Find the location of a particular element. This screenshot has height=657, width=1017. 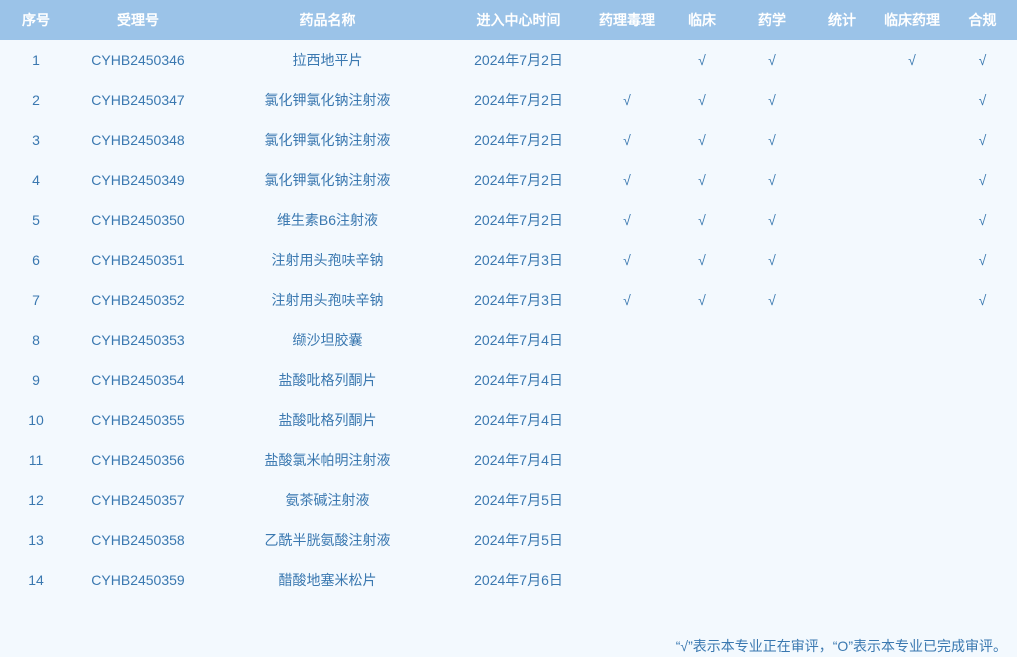

cell-acceptance-no: CYHB2450352 is located at coordinates (138, 300).